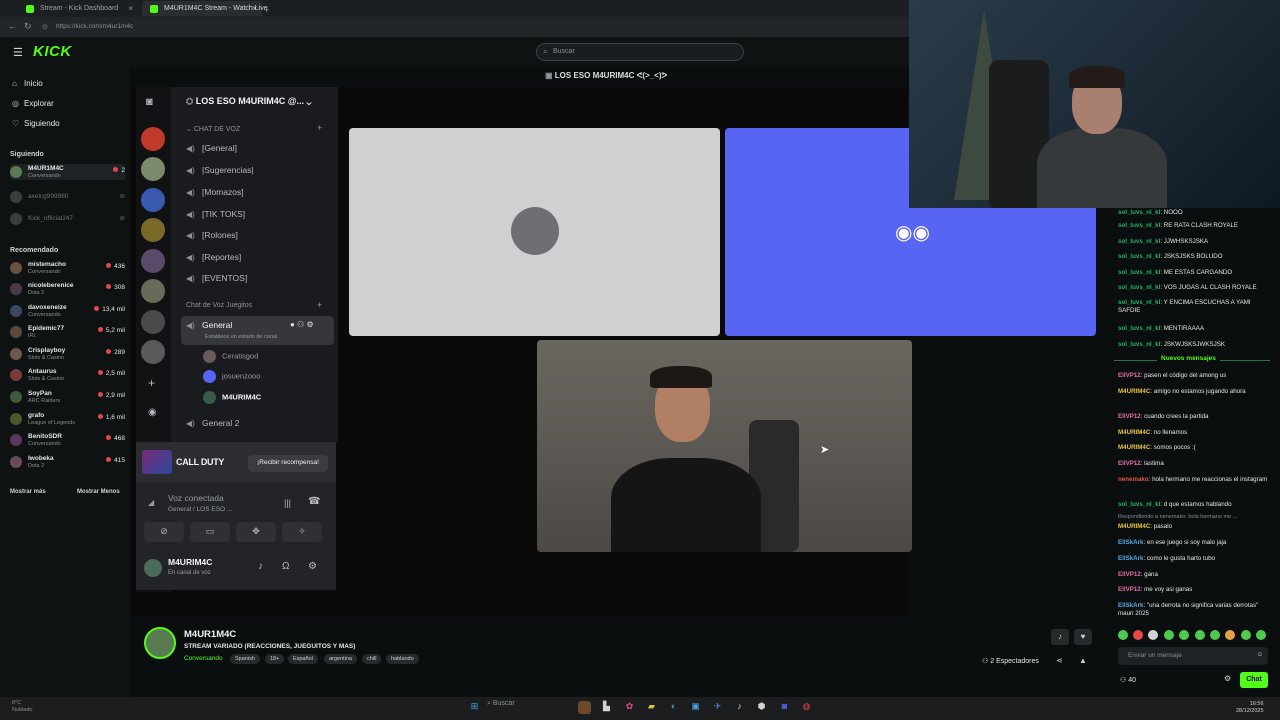 The height and width of the screenshot is (720, 1280). What do you see at coordinates (153, 568) in the screenshot?
I see `avatar` at bounding box center [153, 568].